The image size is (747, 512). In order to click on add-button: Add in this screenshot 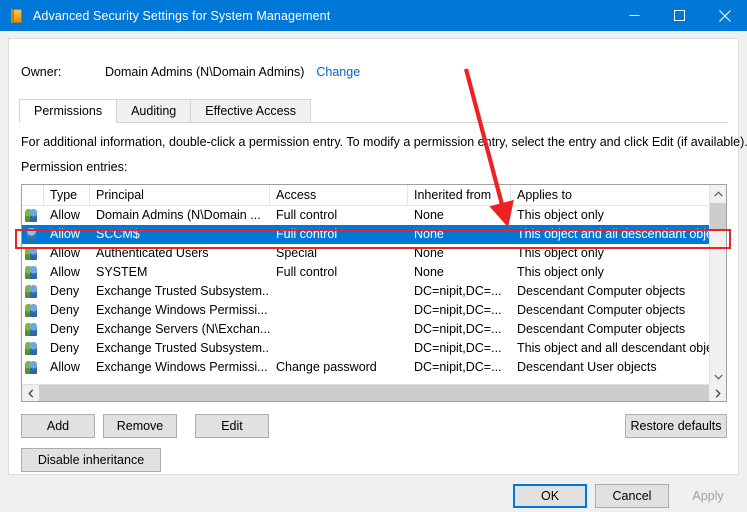, I will do `click(58, 426)`.